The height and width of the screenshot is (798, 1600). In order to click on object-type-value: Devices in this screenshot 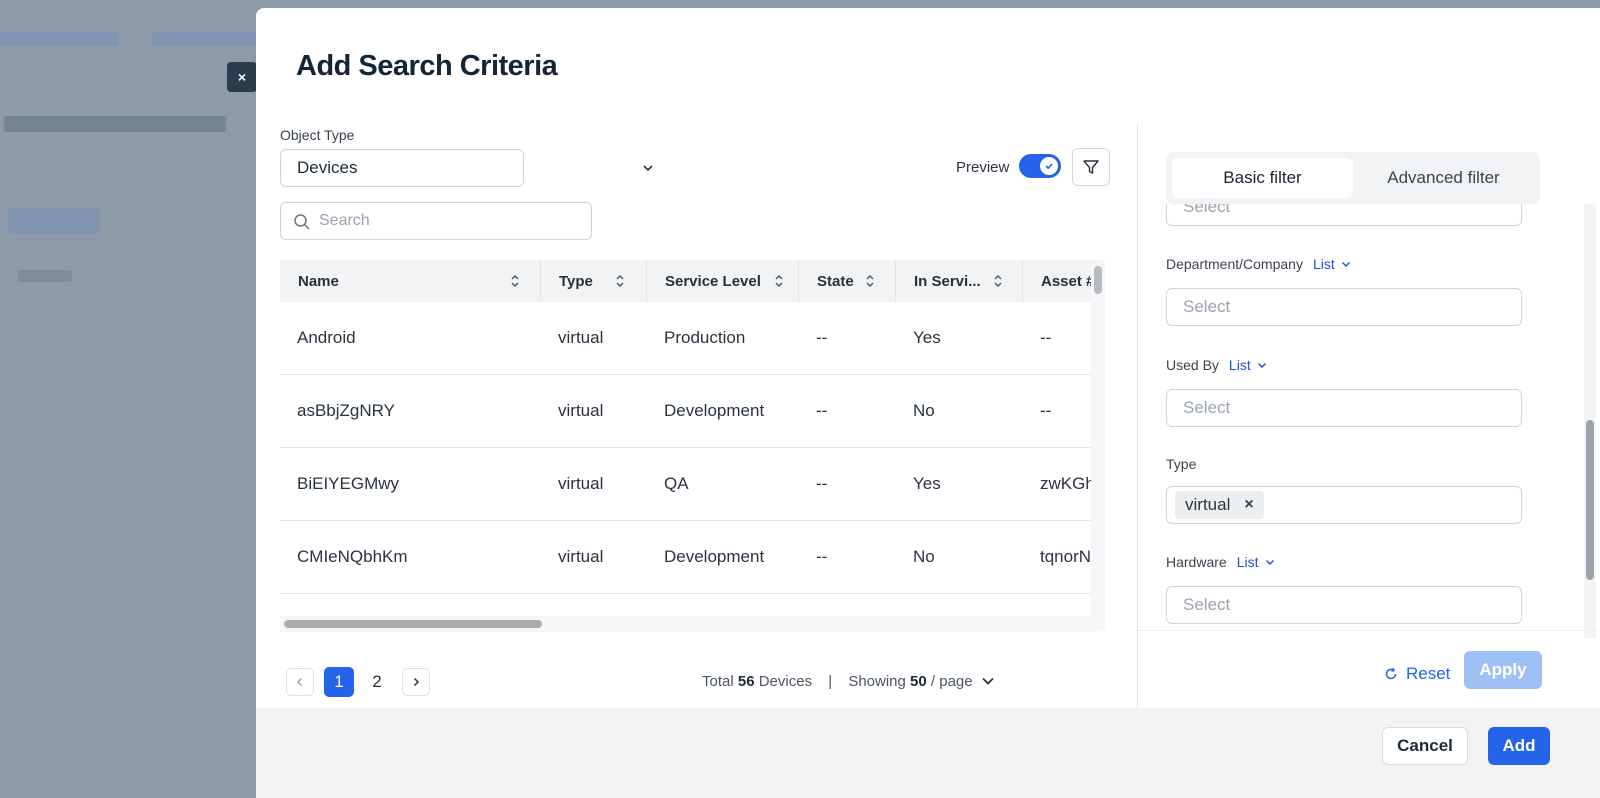, I will do `click(327, 167)`.